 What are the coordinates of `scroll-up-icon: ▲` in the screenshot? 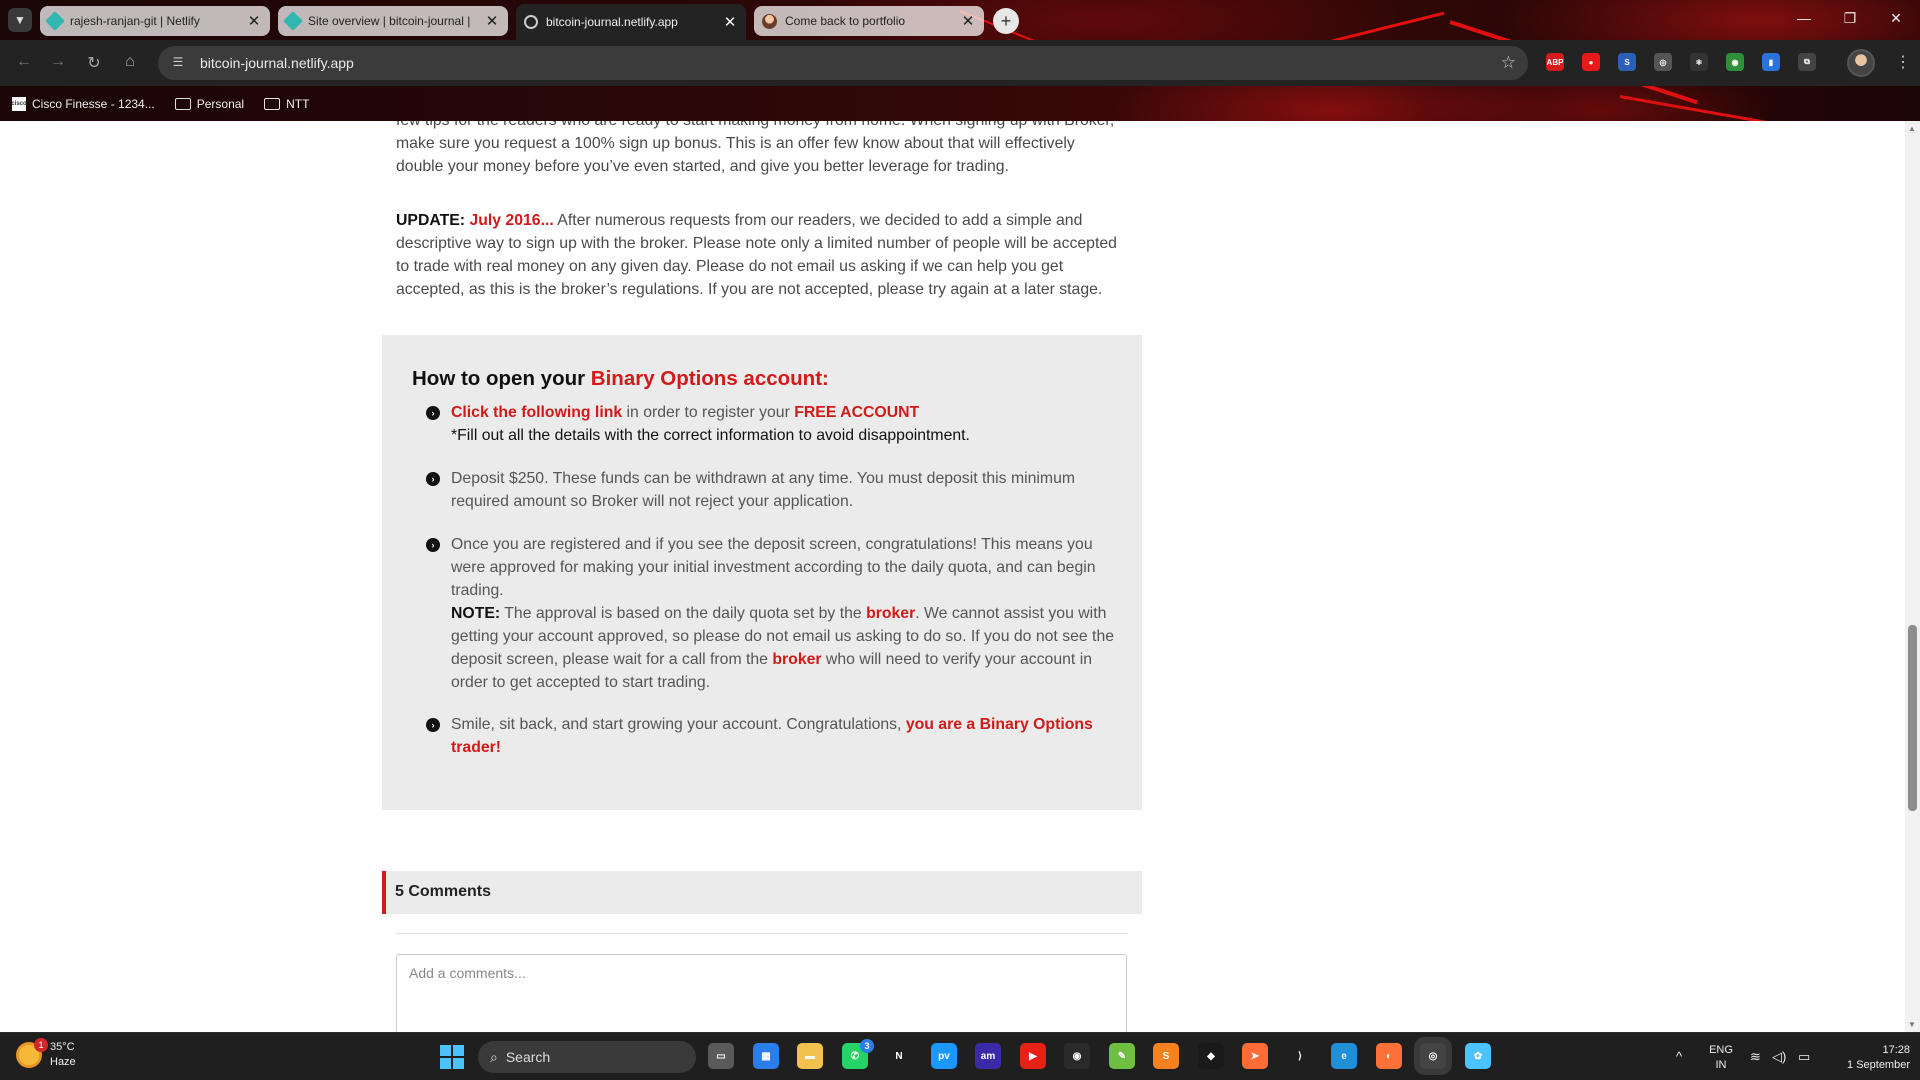 It's located at (1912, 128).